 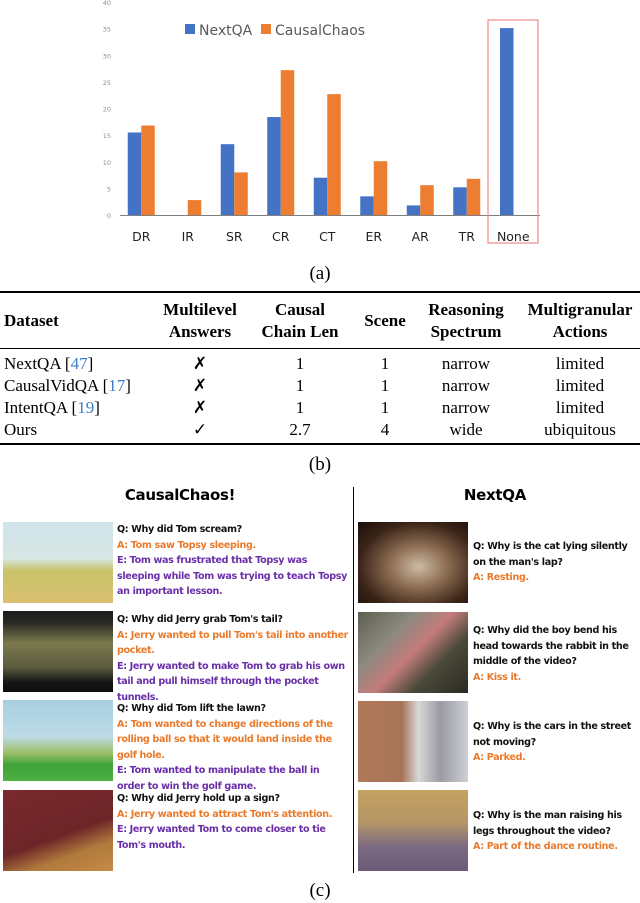 What do you see at coordinates (200, 619) in the screenshot?
I see `question-text: Q: Why did Jerry grab Tom's tail?` at bounding box center [200, 619].